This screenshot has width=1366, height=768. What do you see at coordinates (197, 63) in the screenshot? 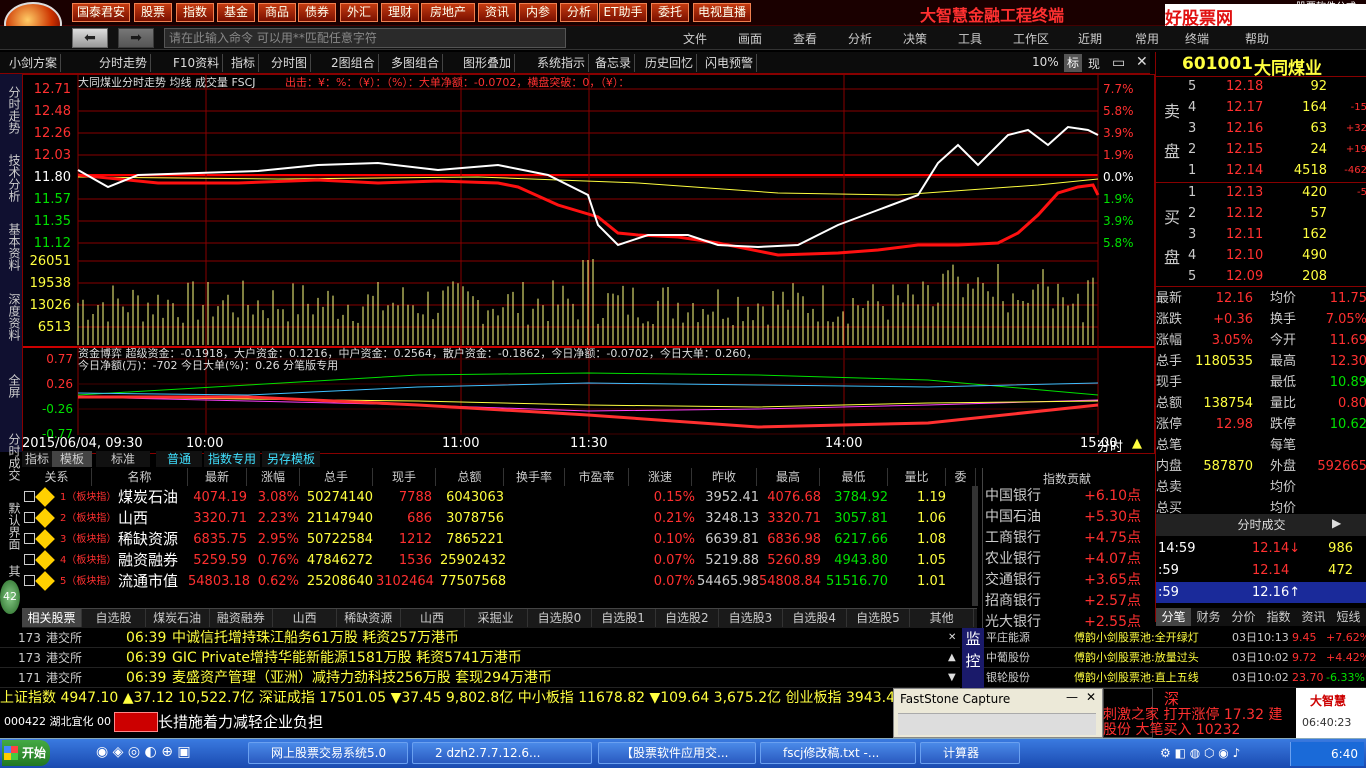
I see `tab-2: F10资料` at bounding box center [197, 63].